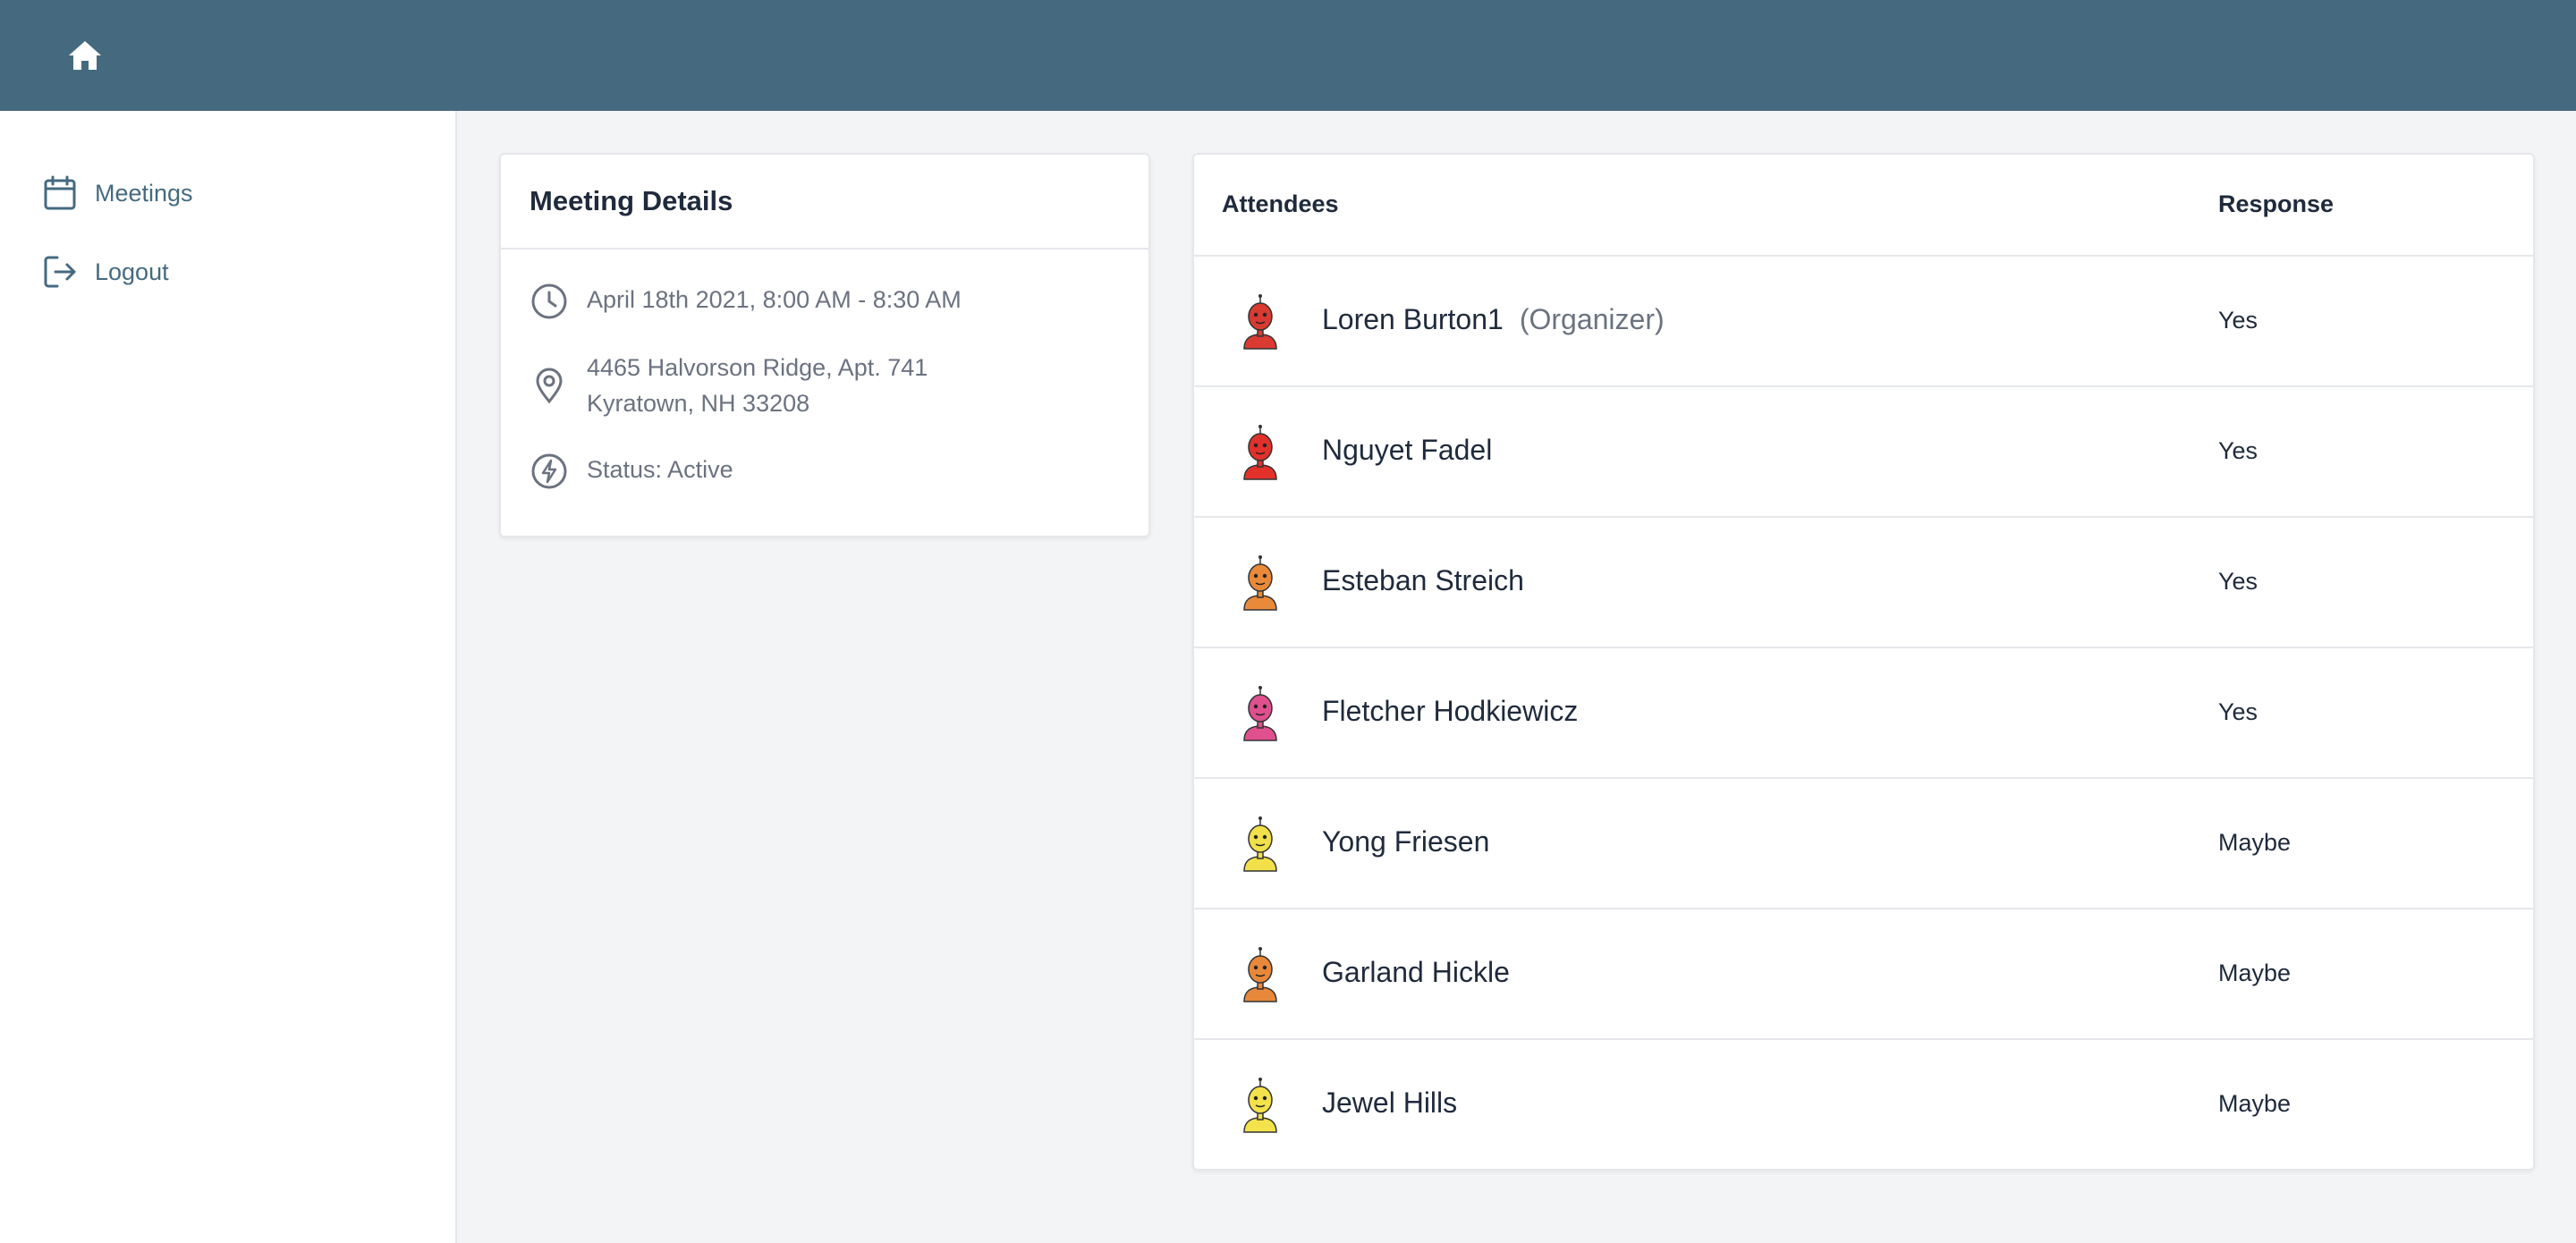 The width and height of the screenshot is (2576, 1243). What do you see at coordinates (1863, 974) in the screenshot?
I see `table-row: Garland Hickle Maybe` at bounding box center [1863, 974].